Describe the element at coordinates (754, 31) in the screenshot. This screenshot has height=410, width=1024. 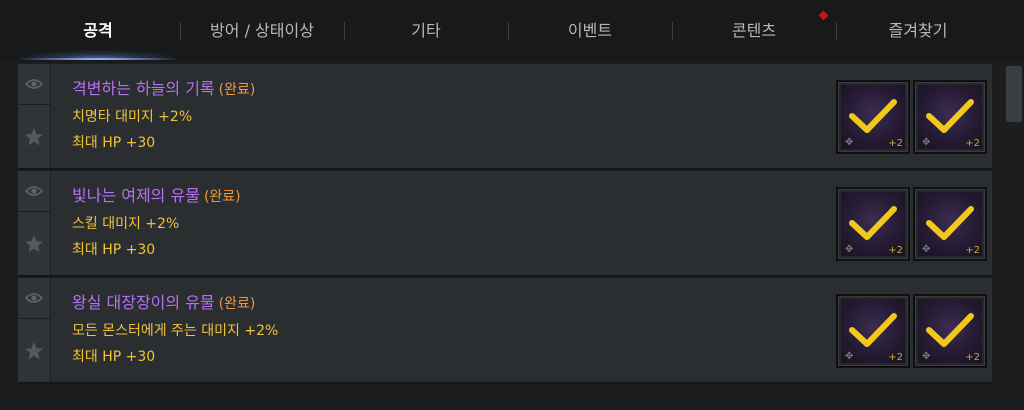
I see `tab-content: 콘텐츠` at that location.